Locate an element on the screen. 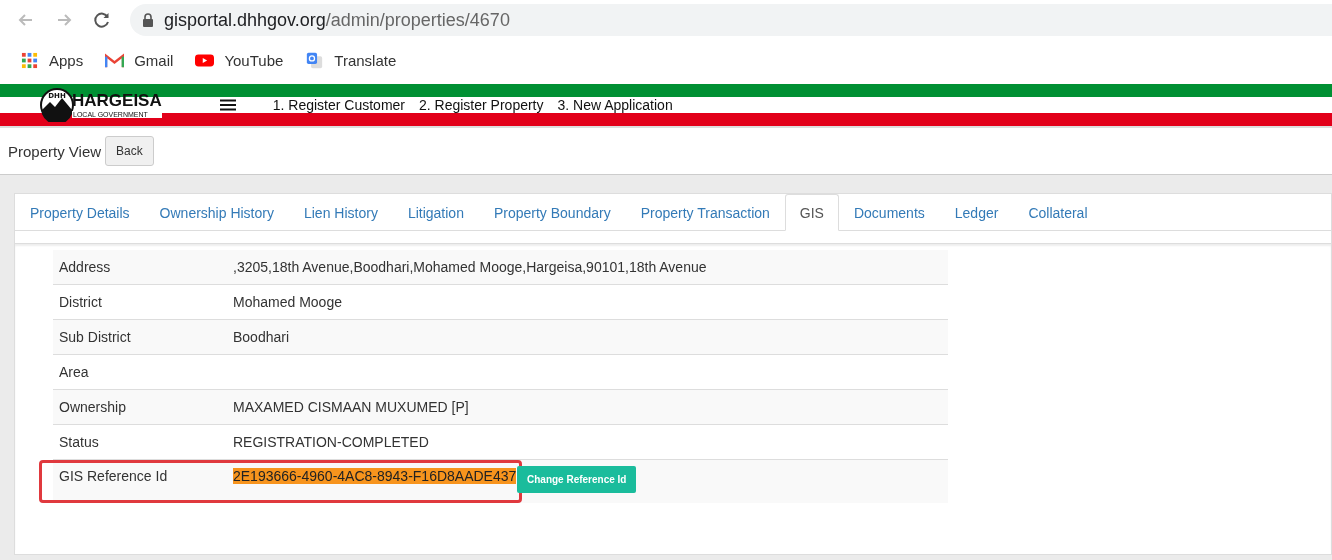  tab: GIS is located at coordinates (811, 212).